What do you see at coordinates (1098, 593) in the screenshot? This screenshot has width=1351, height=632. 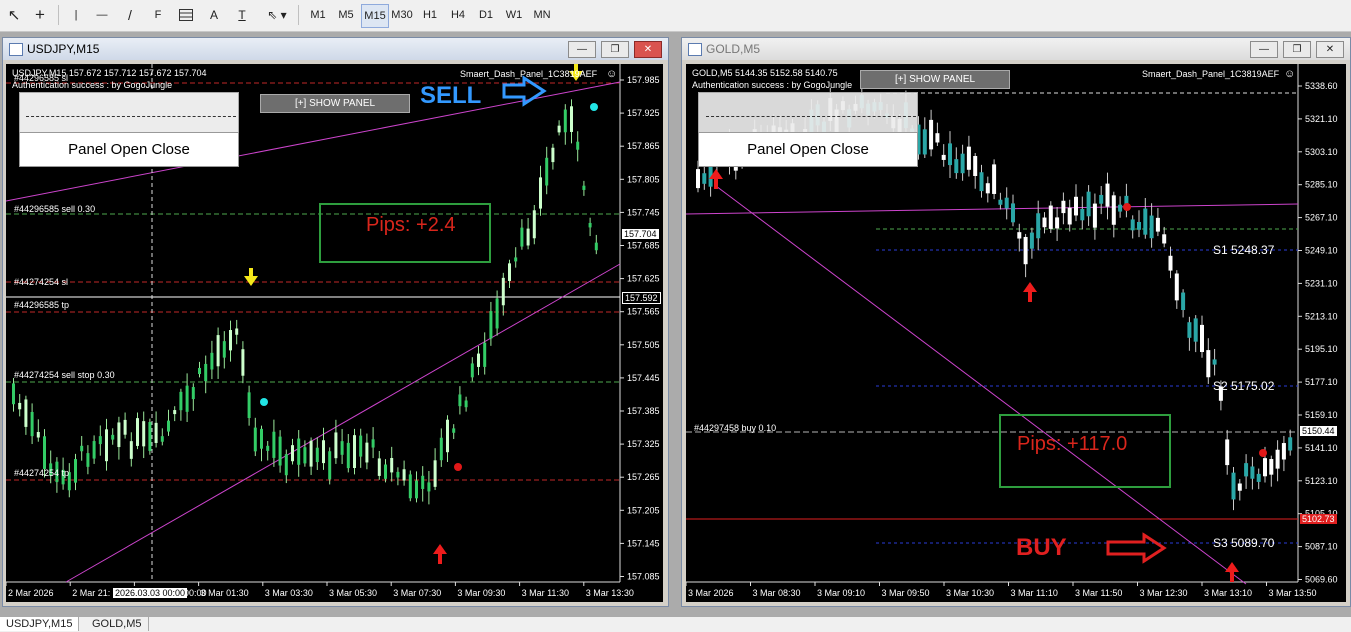 I see `time-tick-label: 3 Mar 11:50` at bounding box center [1098, 593].